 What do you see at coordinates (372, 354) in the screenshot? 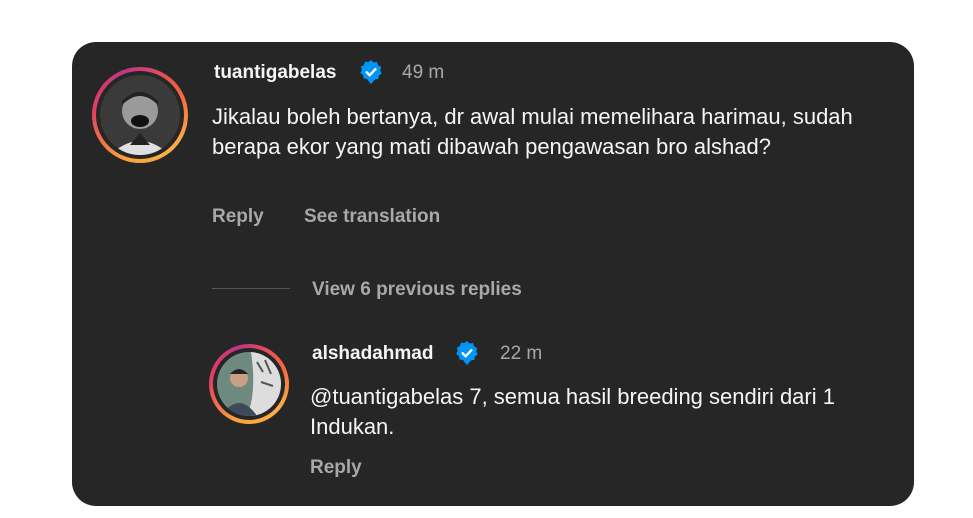
I see `replier-username: alshadahmad` at bounding box center [372, 354].